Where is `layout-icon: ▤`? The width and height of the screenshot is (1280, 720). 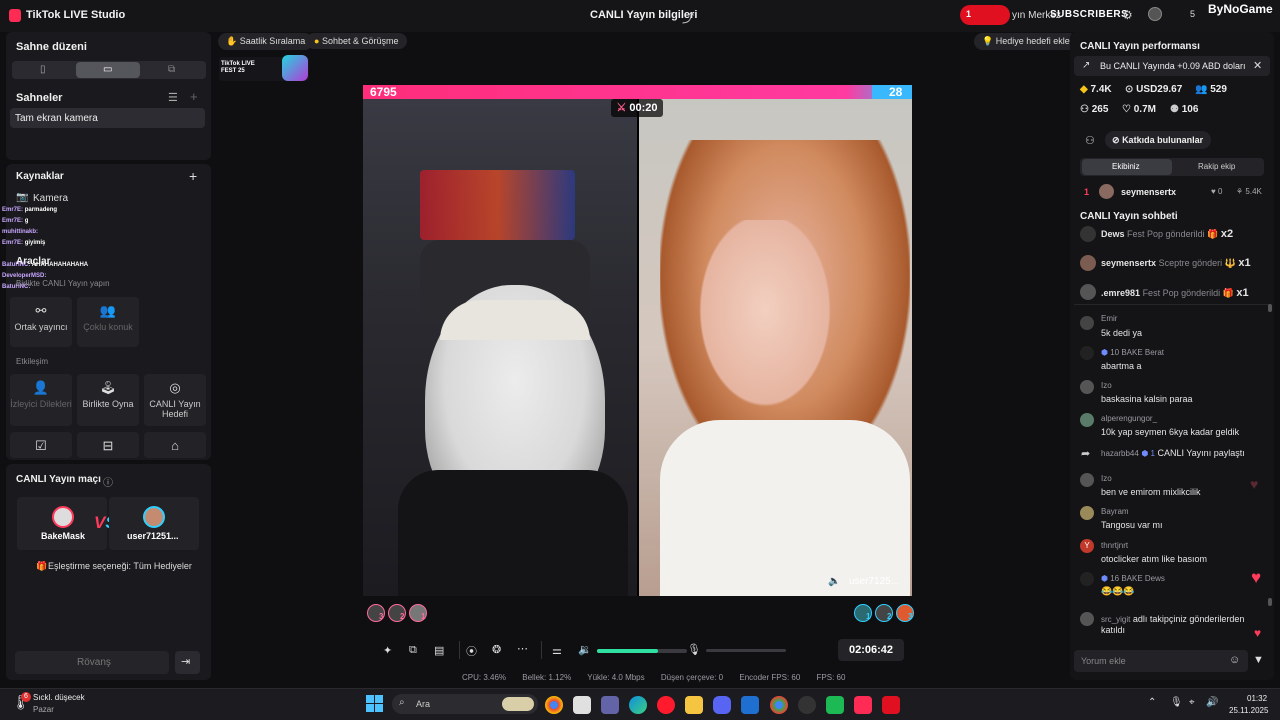 layout-icon: ▤ is located at coordinates (439, 650).